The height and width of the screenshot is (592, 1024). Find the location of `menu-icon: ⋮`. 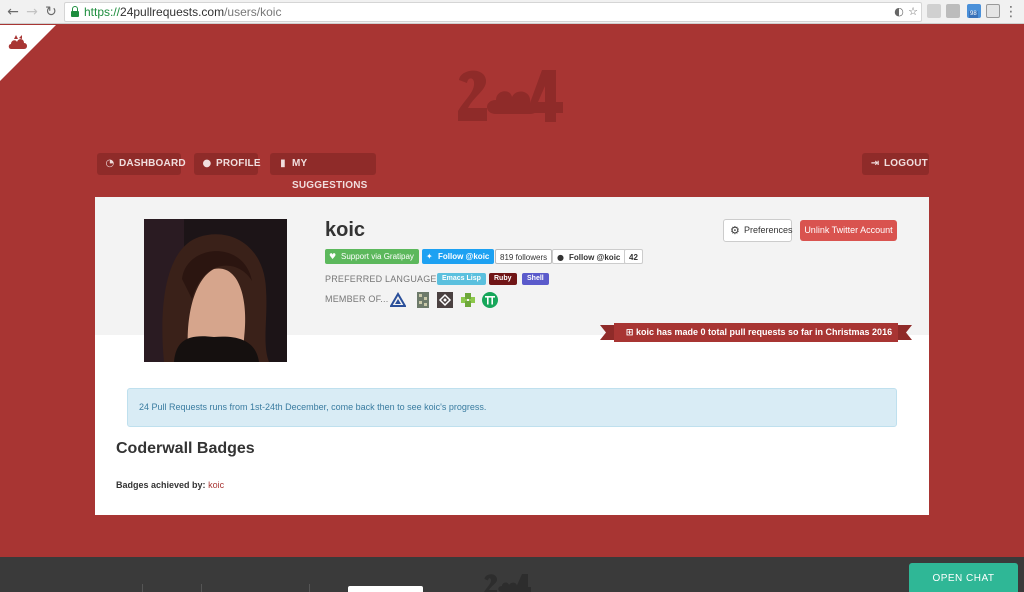

menu-icon: ⋮ is located at coordinates (1011, 12).